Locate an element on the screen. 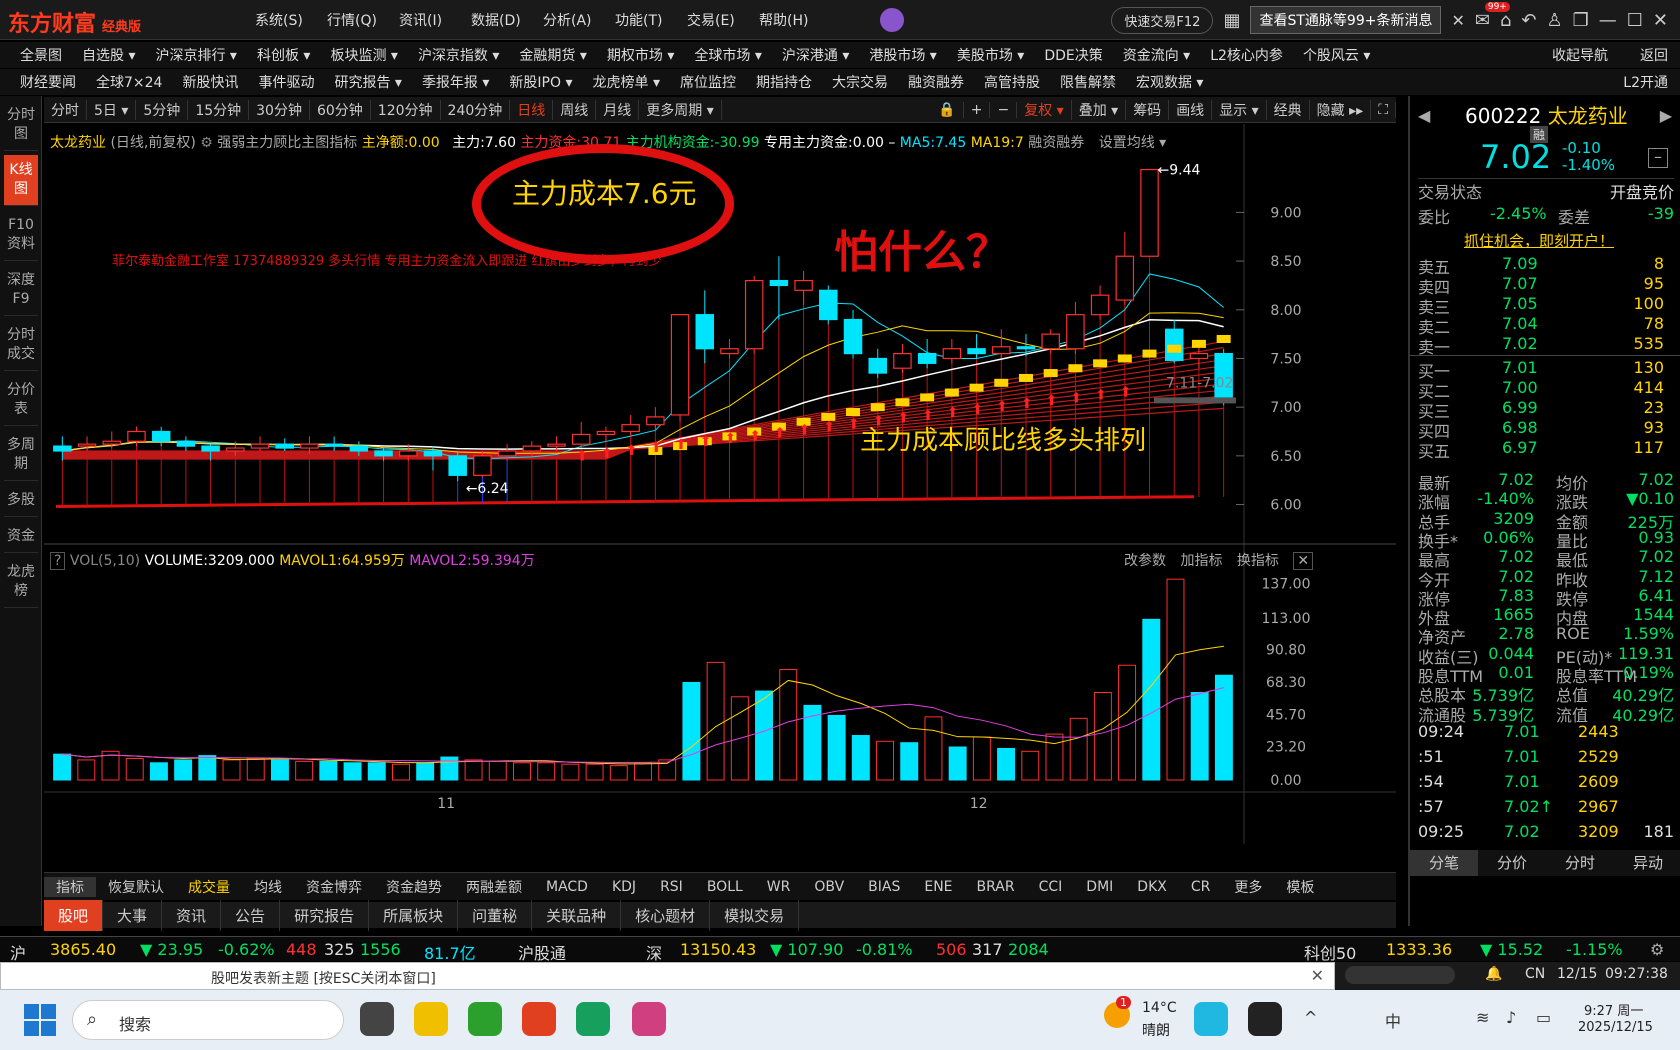  toolbar-right-item: 复权 ▾ is located at coordinates (1044, 109).